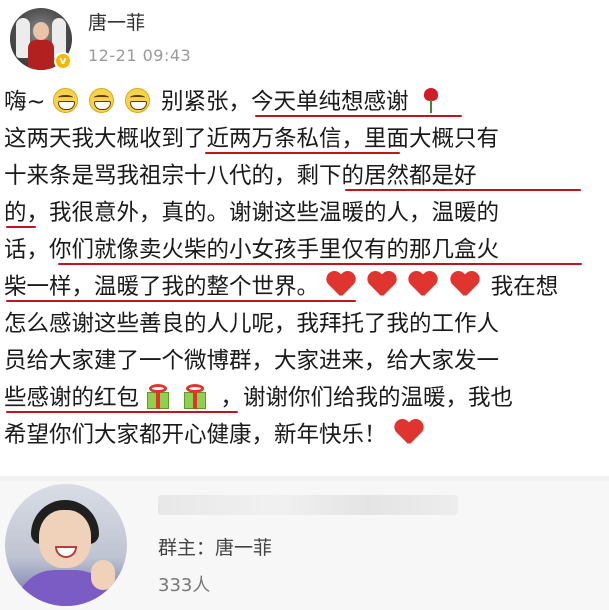  What do you see at coordinates (252, 250) in the screenshot?
I see `post-text: 话，你们就像卖火柴的小女孩手里仅有的那几盒火` at bounding box center [252, 250].